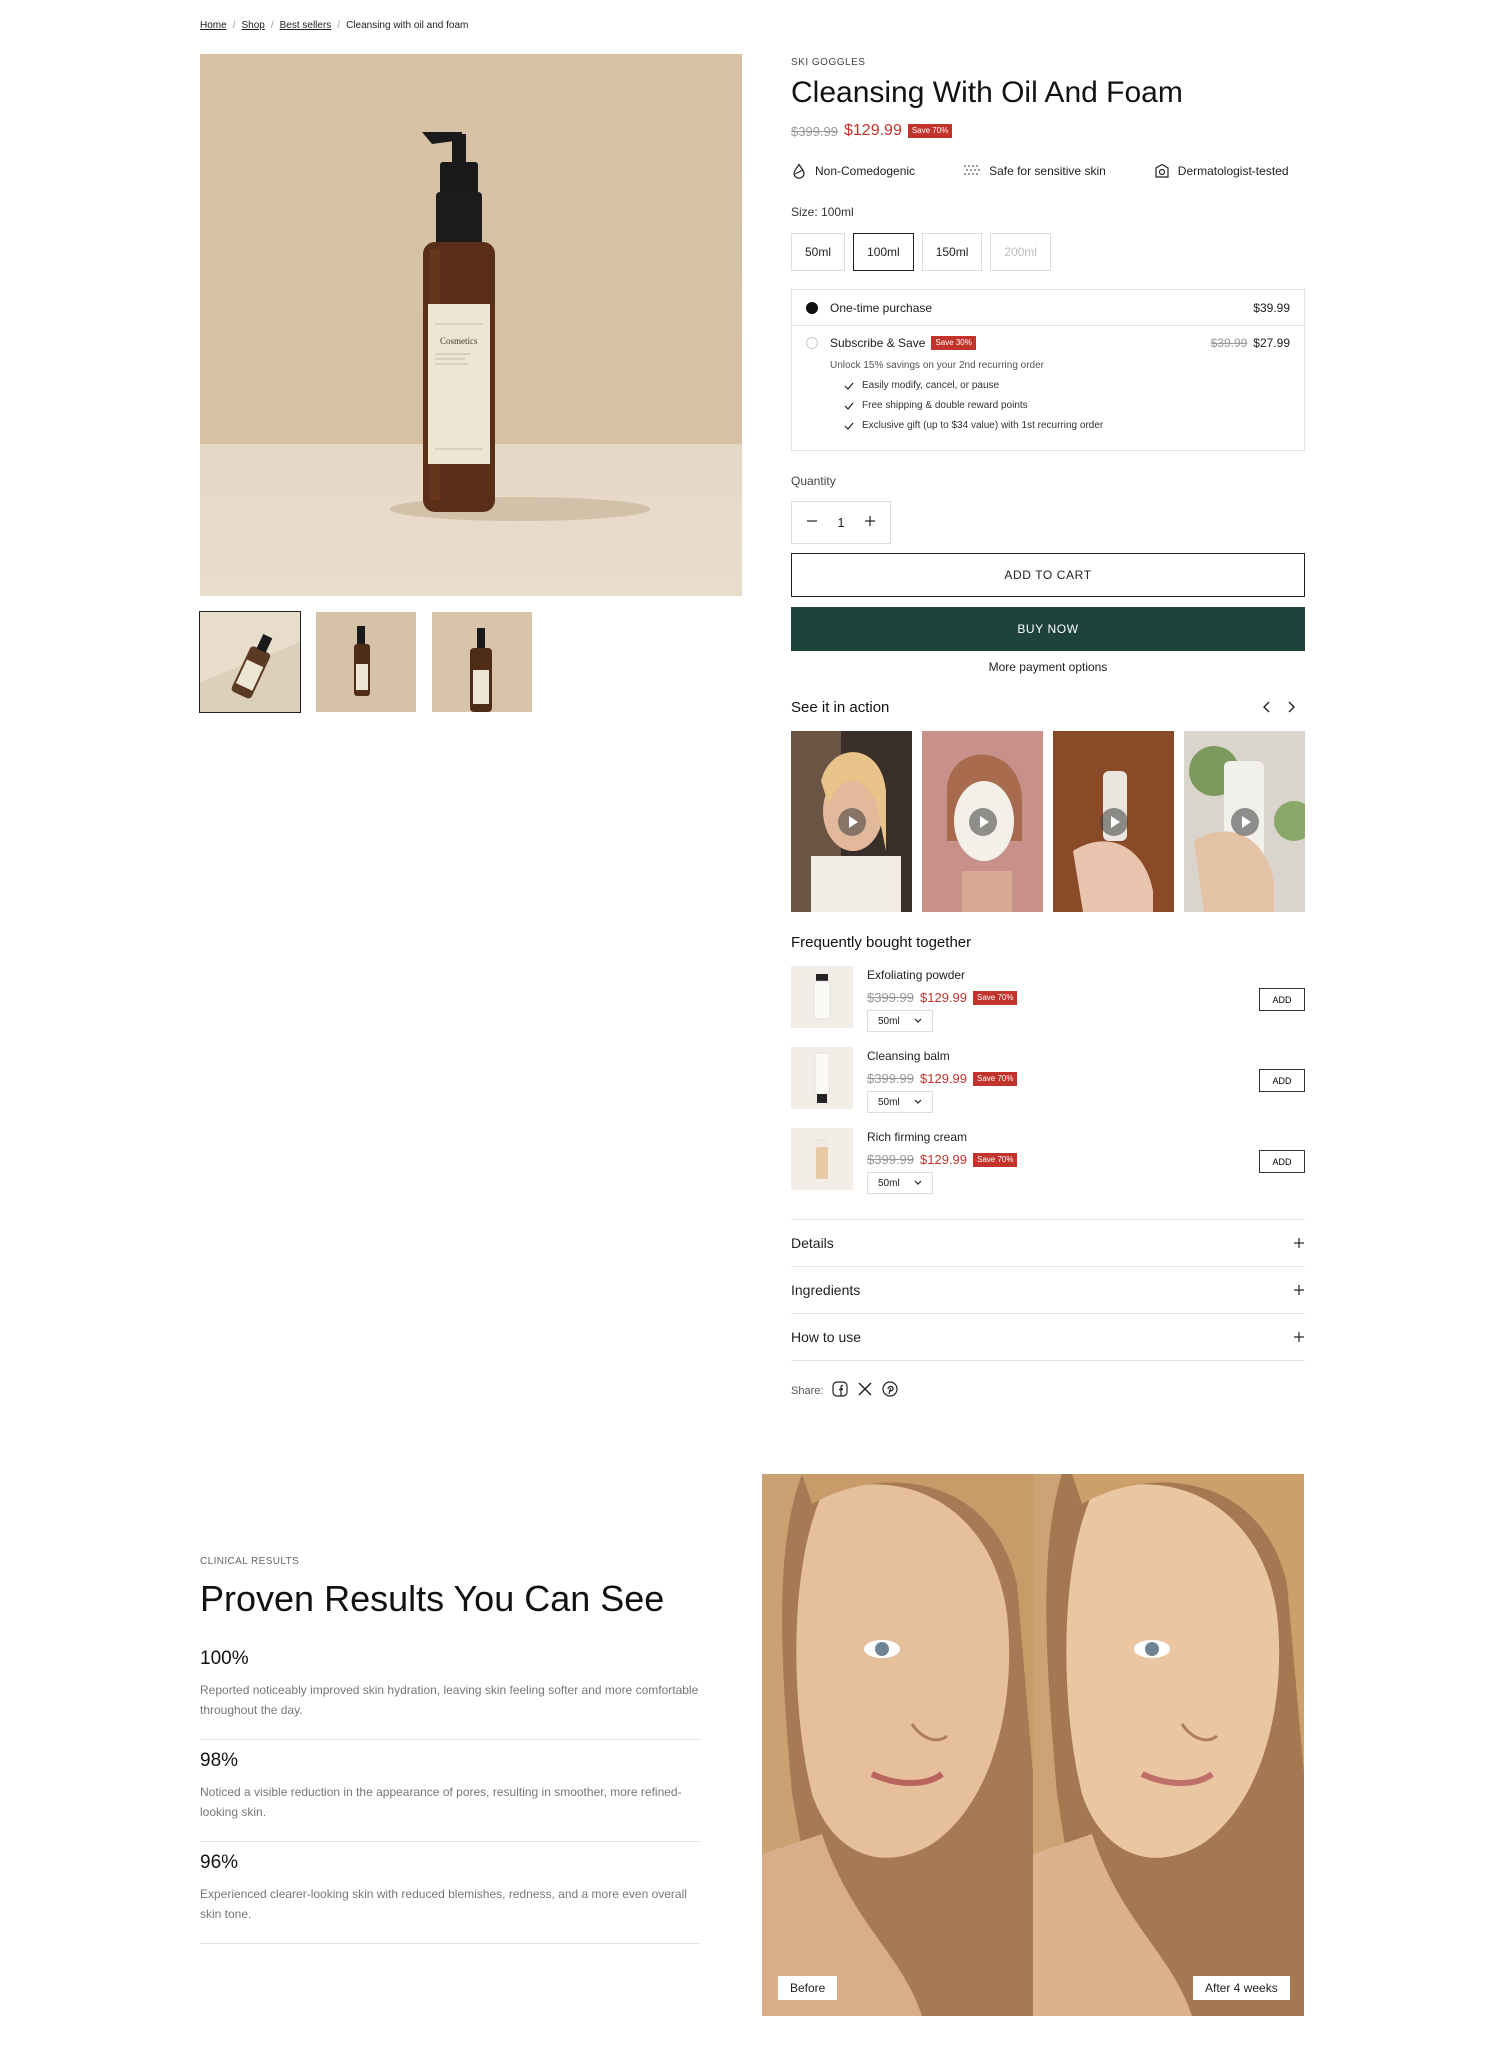 The height and width of the screenshot is (2058, 1500). I want to click on accordion-title: How to use, so click(826, 1337).